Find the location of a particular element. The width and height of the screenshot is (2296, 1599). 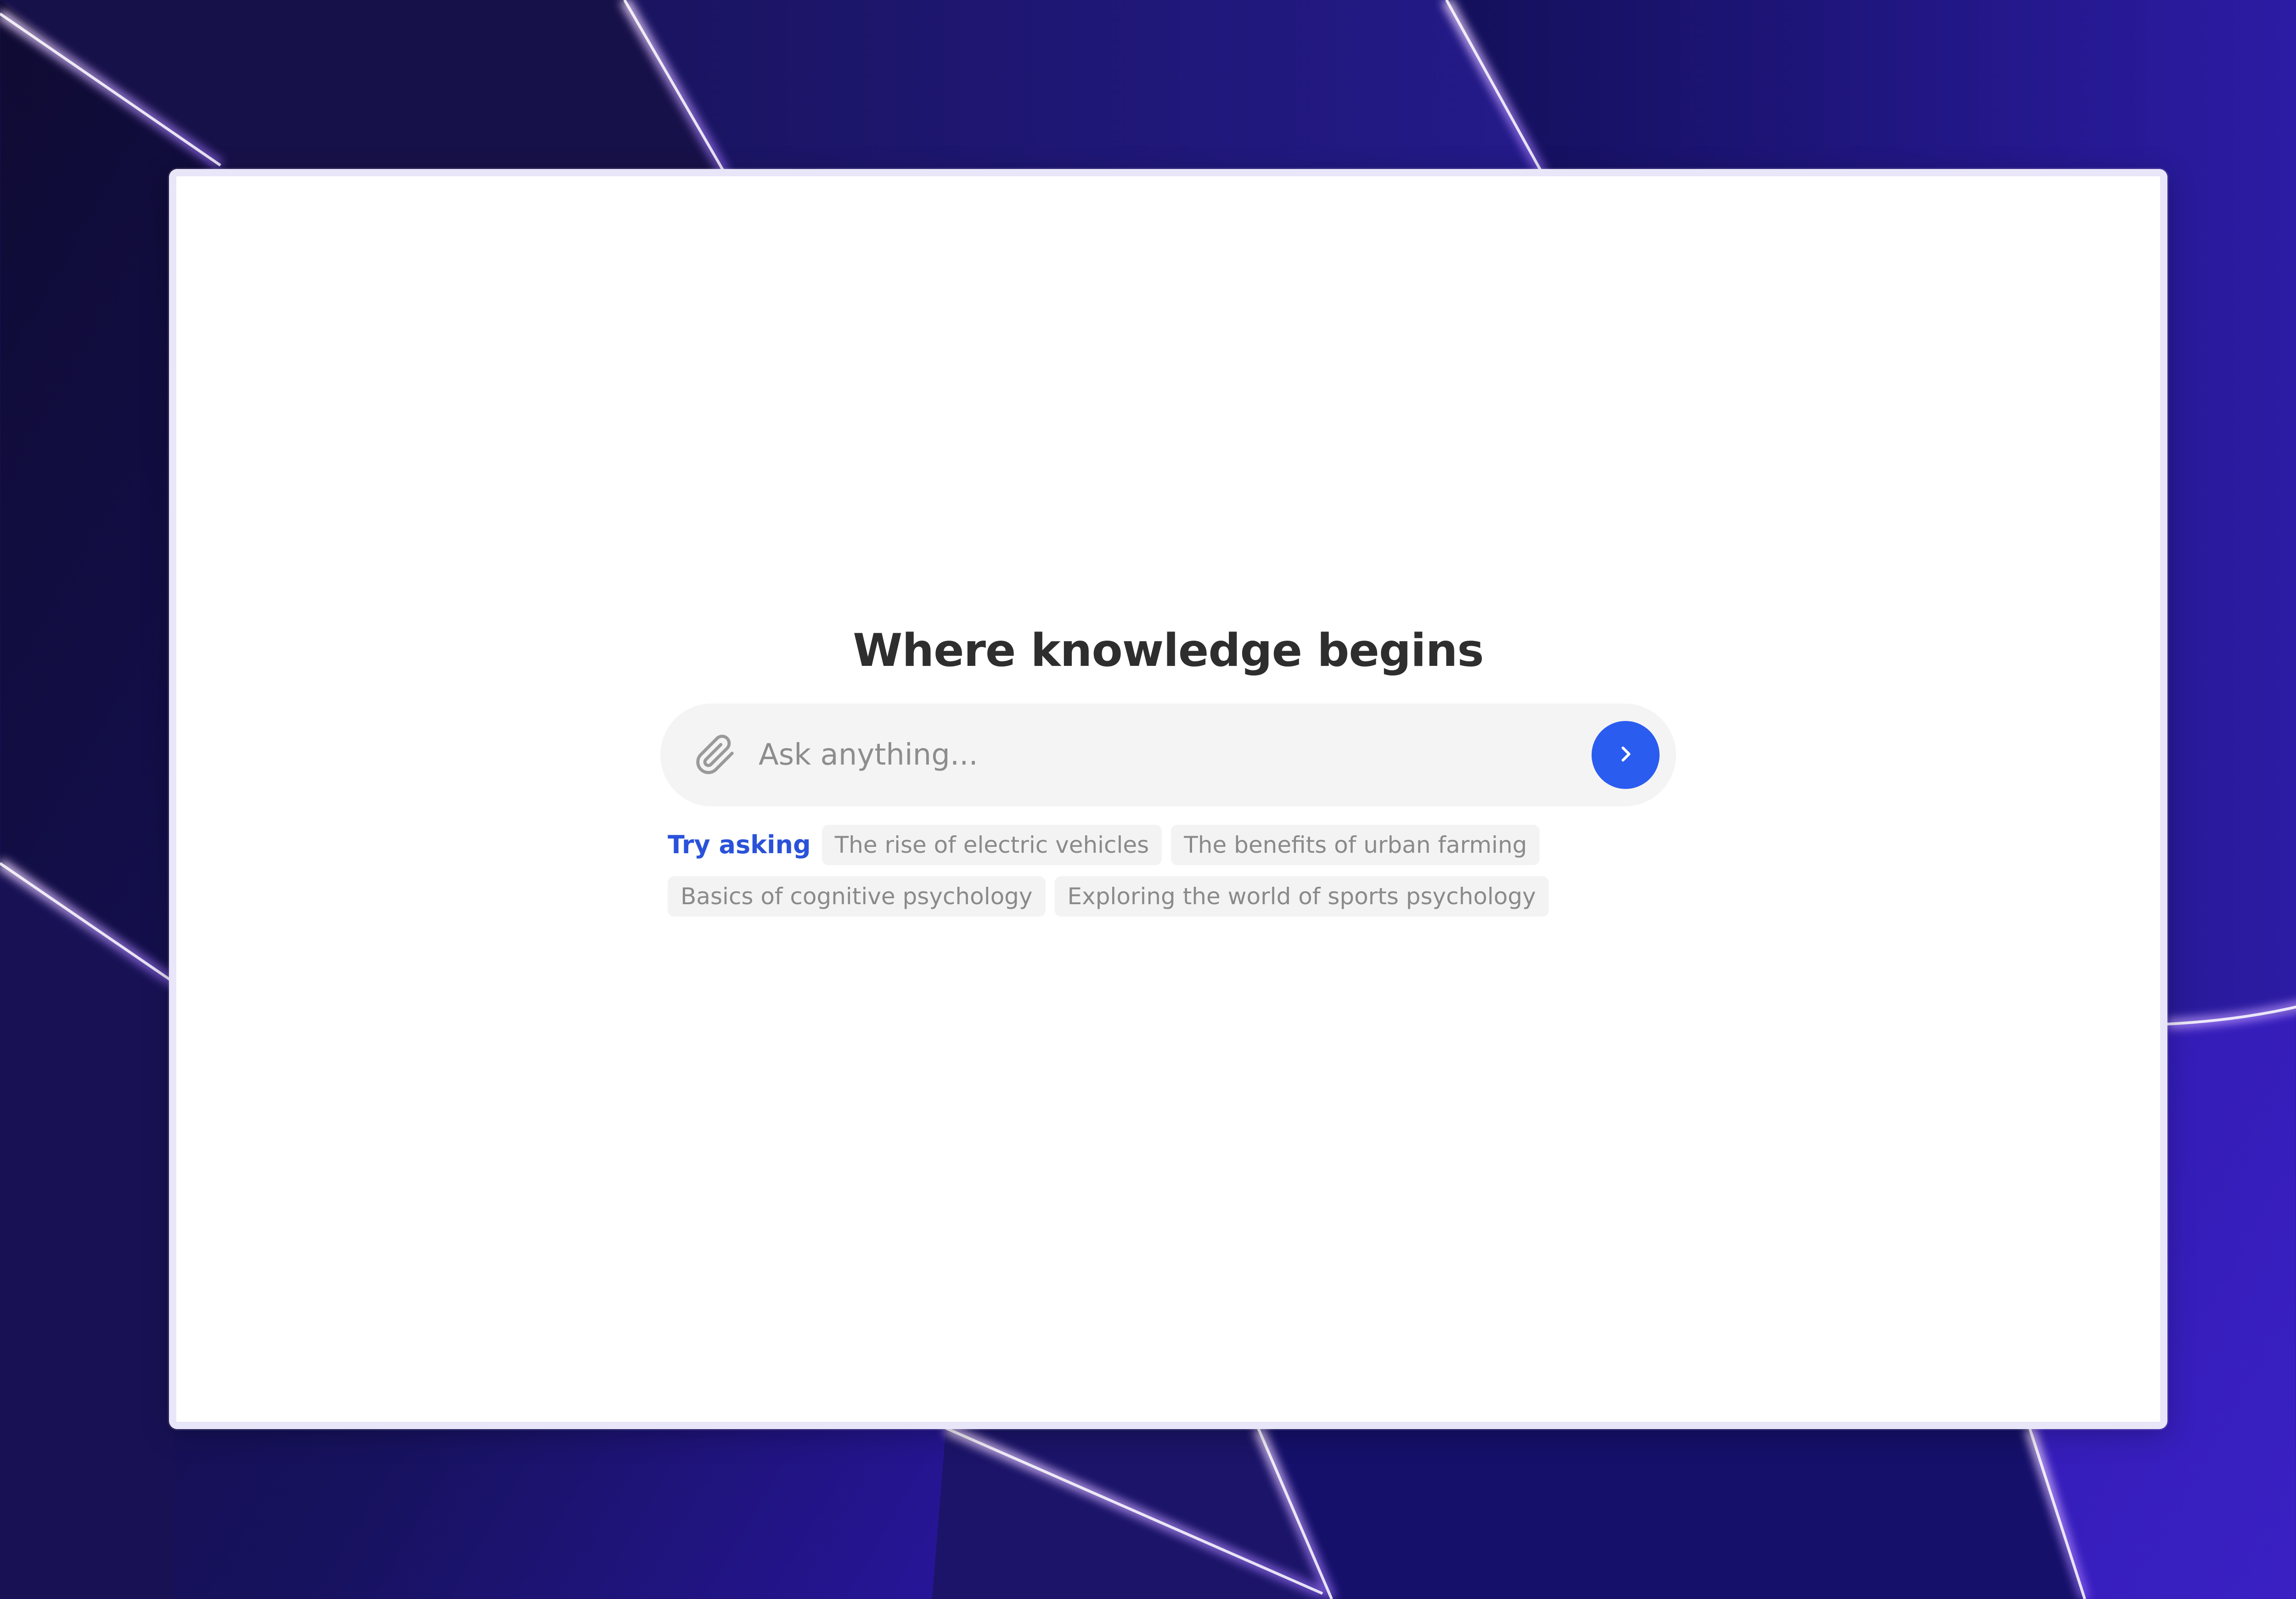

search-bar is located at coordinates (1168, 754).